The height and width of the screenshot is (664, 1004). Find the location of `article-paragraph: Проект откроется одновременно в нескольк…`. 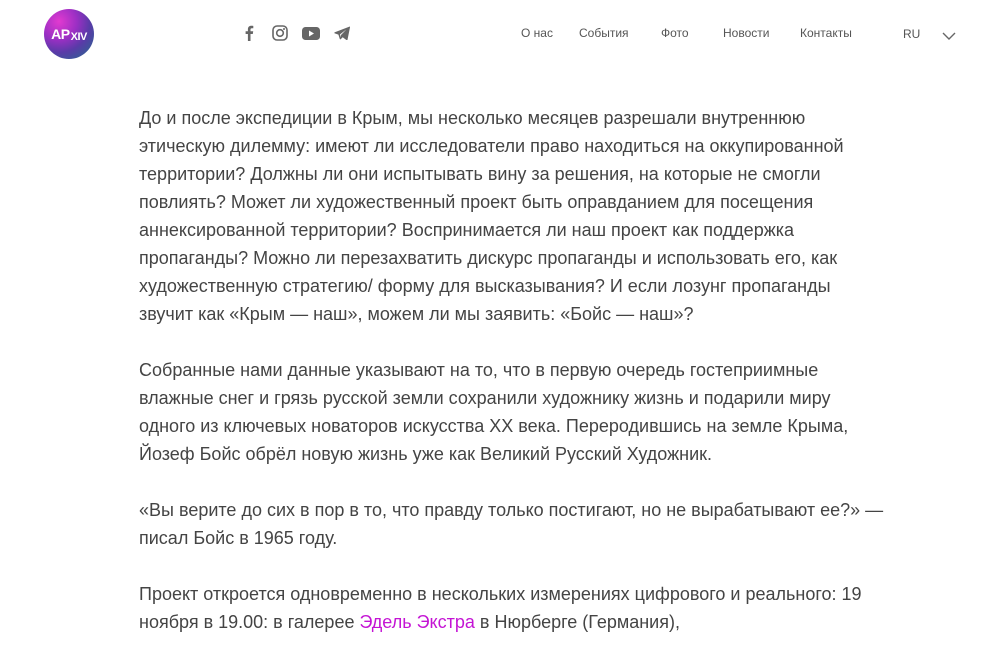

article-paragraph: Проект откроется одновременно в нескольк… is located at coordinates (511, 608).